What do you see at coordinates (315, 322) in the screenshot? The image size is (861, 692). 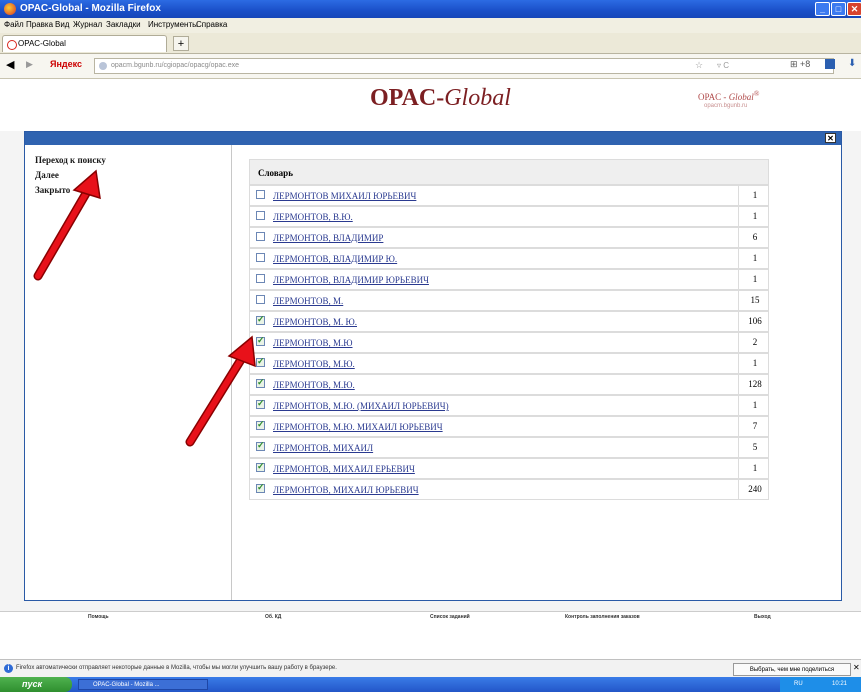 I see `term-link: ЛЕРМОНТОВ, М. Ю.` at bounding box center [315, 322].